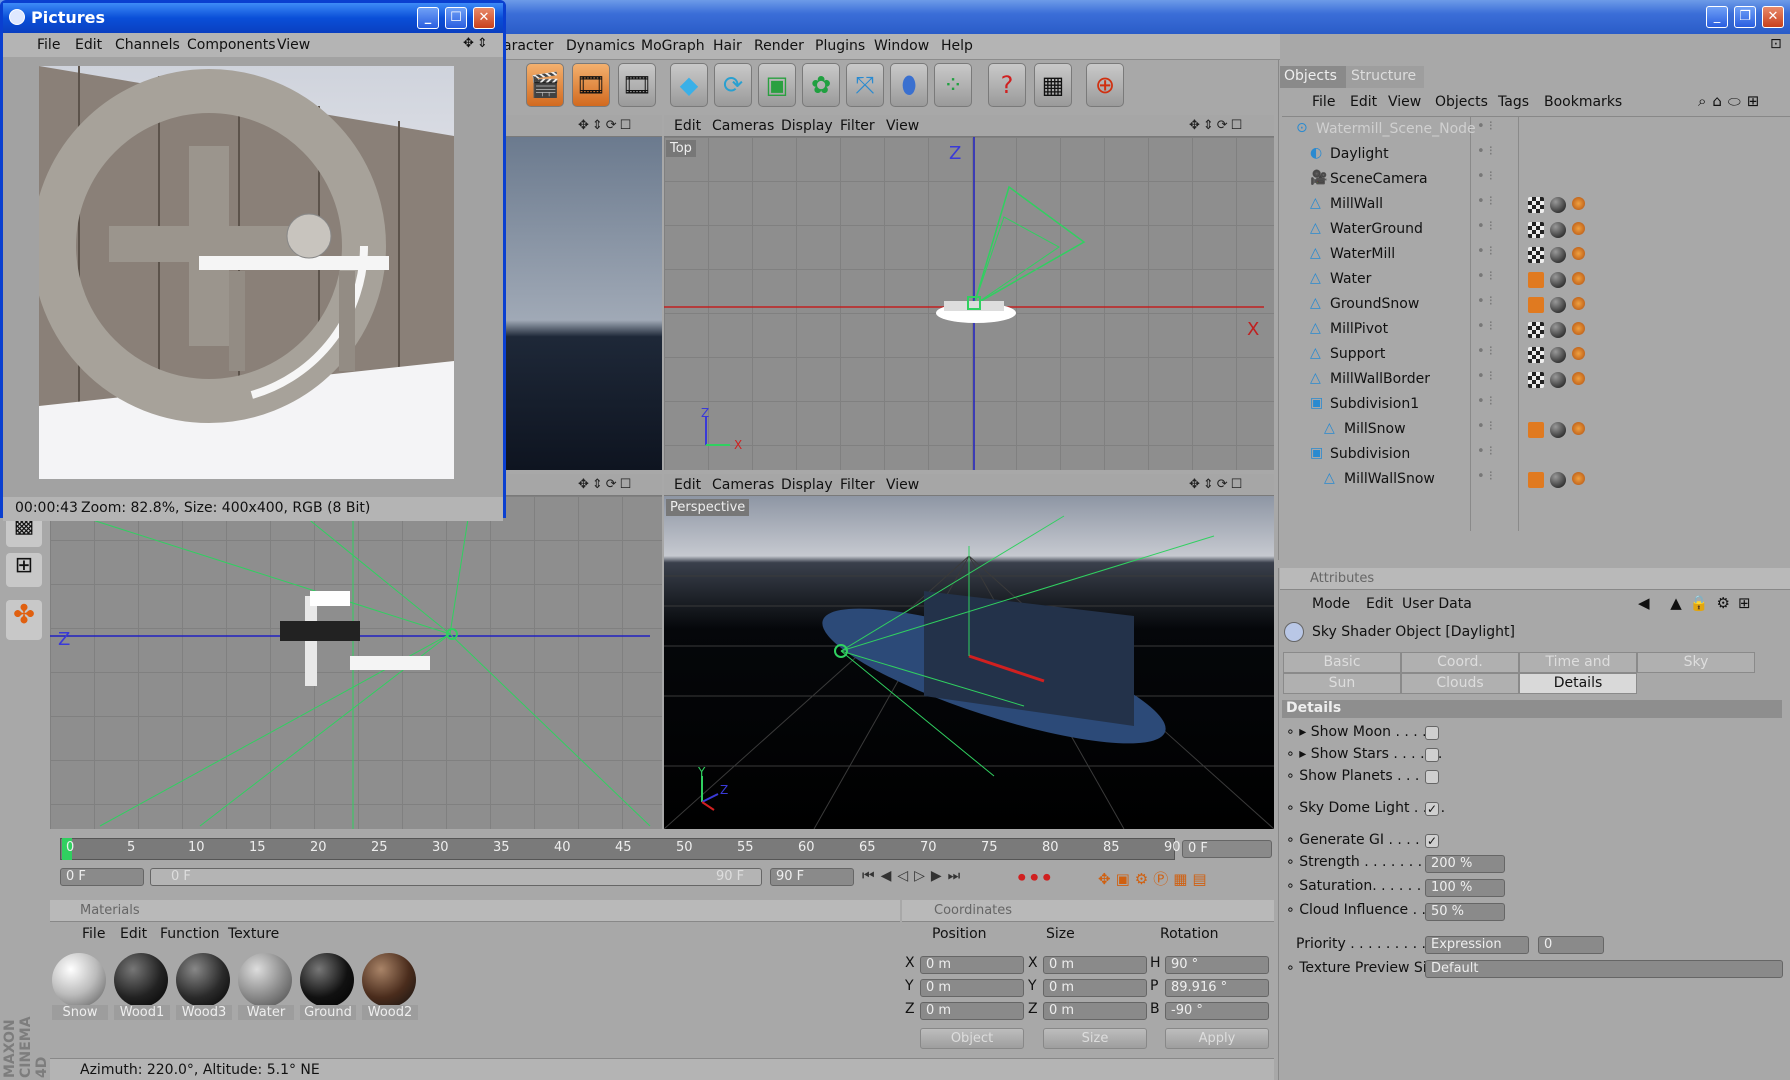  I want to click on help-icon: ?, so click(1007, 85).